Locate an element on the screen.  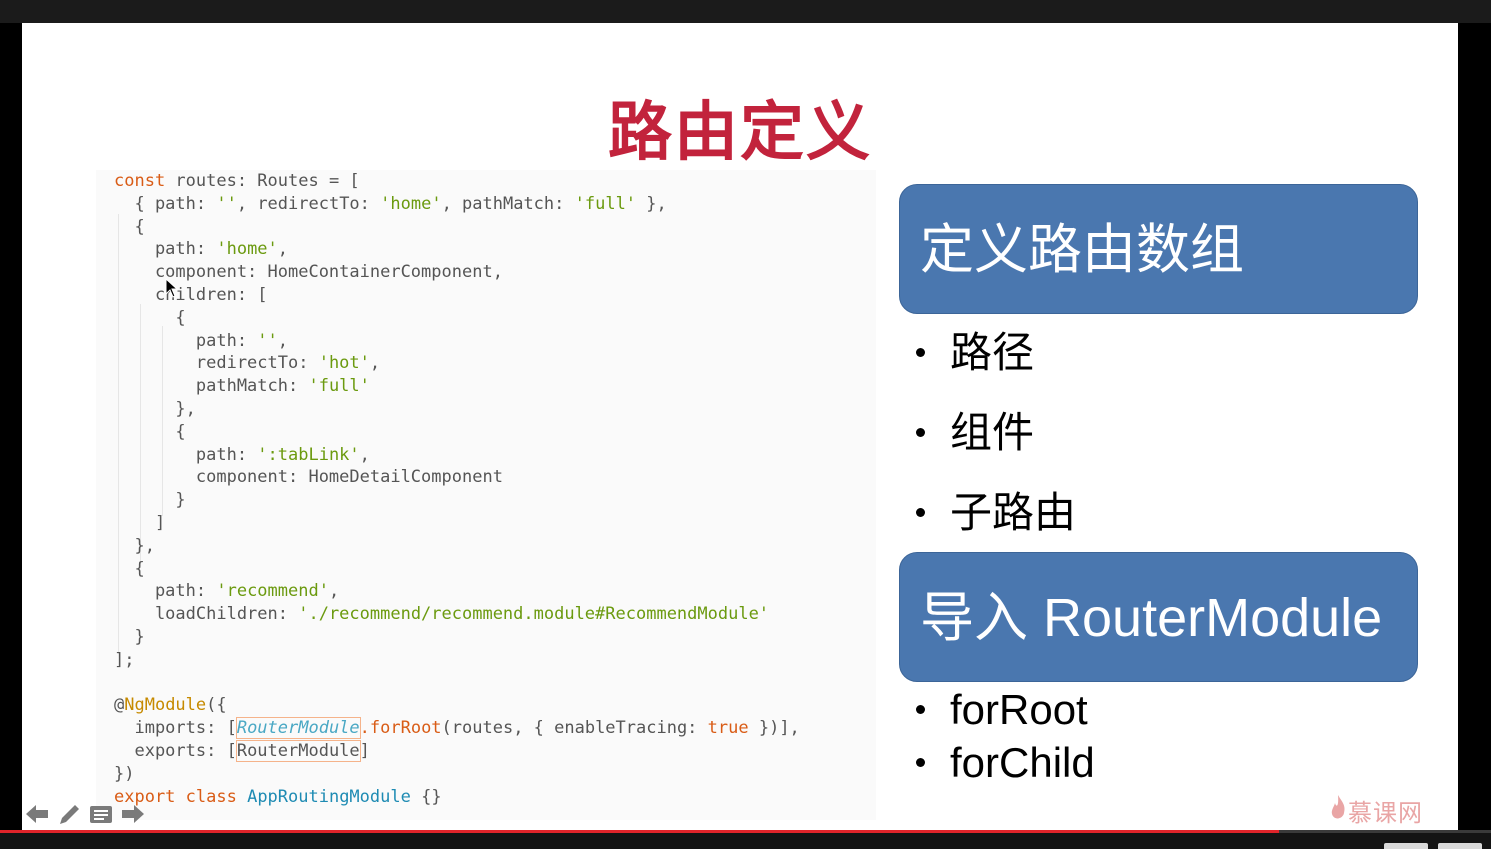
code-token: redirectTo: is located at coordinates (216, 363).